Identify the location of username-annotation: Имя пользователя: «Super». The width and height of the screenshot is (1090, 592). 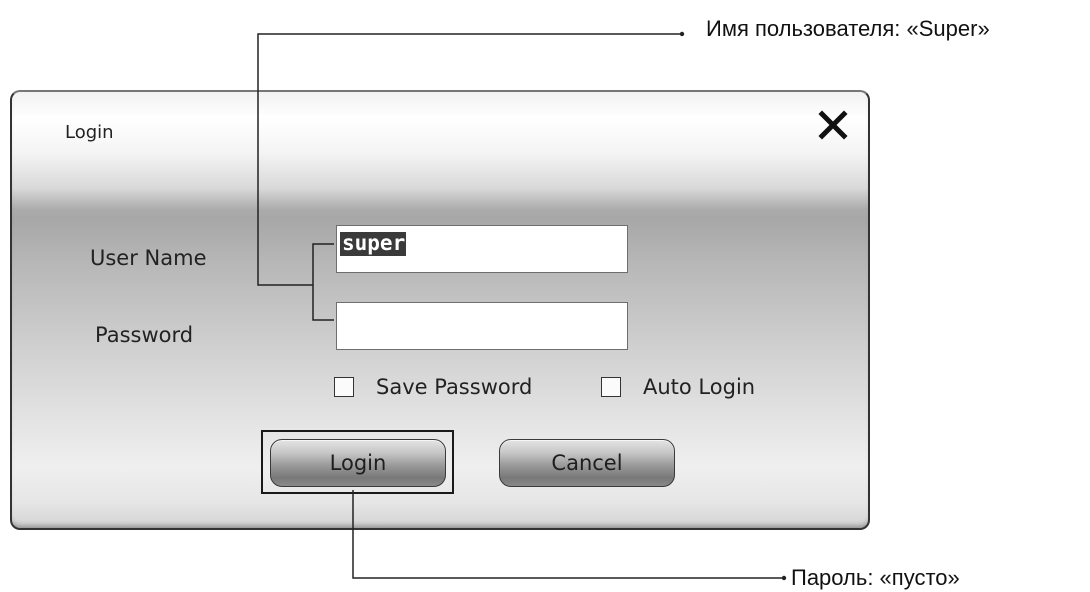
(848, 28).